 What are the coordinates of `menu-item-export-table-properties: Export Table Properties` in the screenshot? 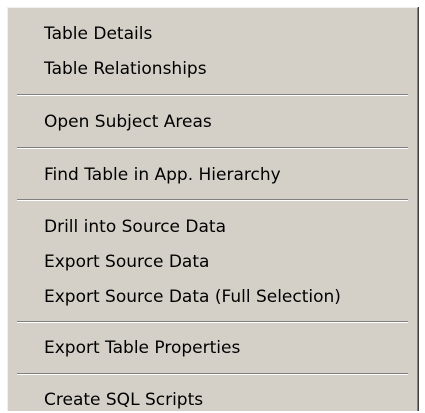 It's located at (226, 348).